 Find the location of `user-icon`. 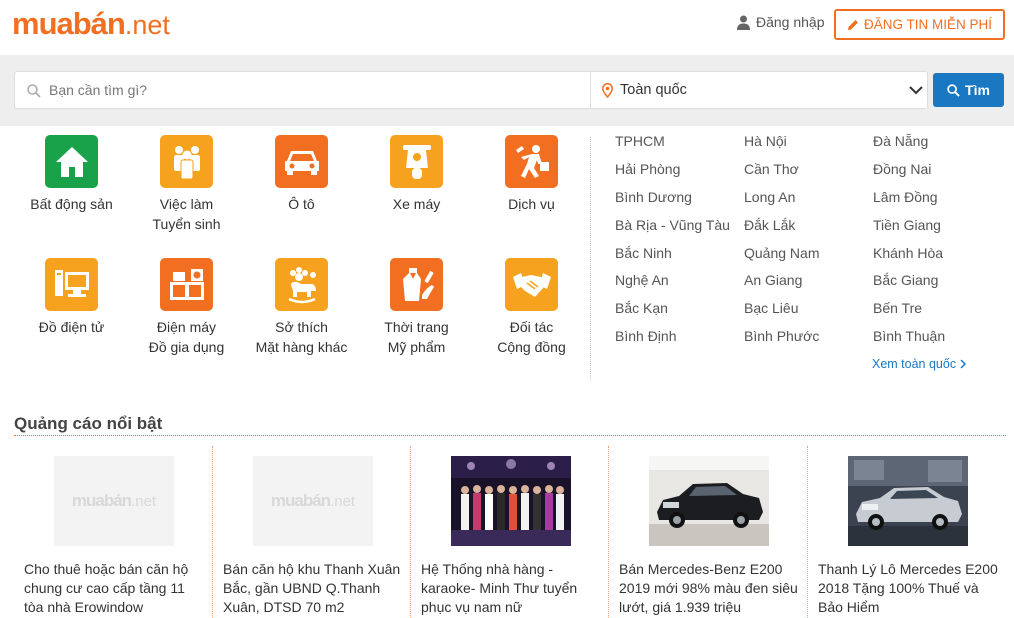

user-icon is located at coordinates (743, 22).